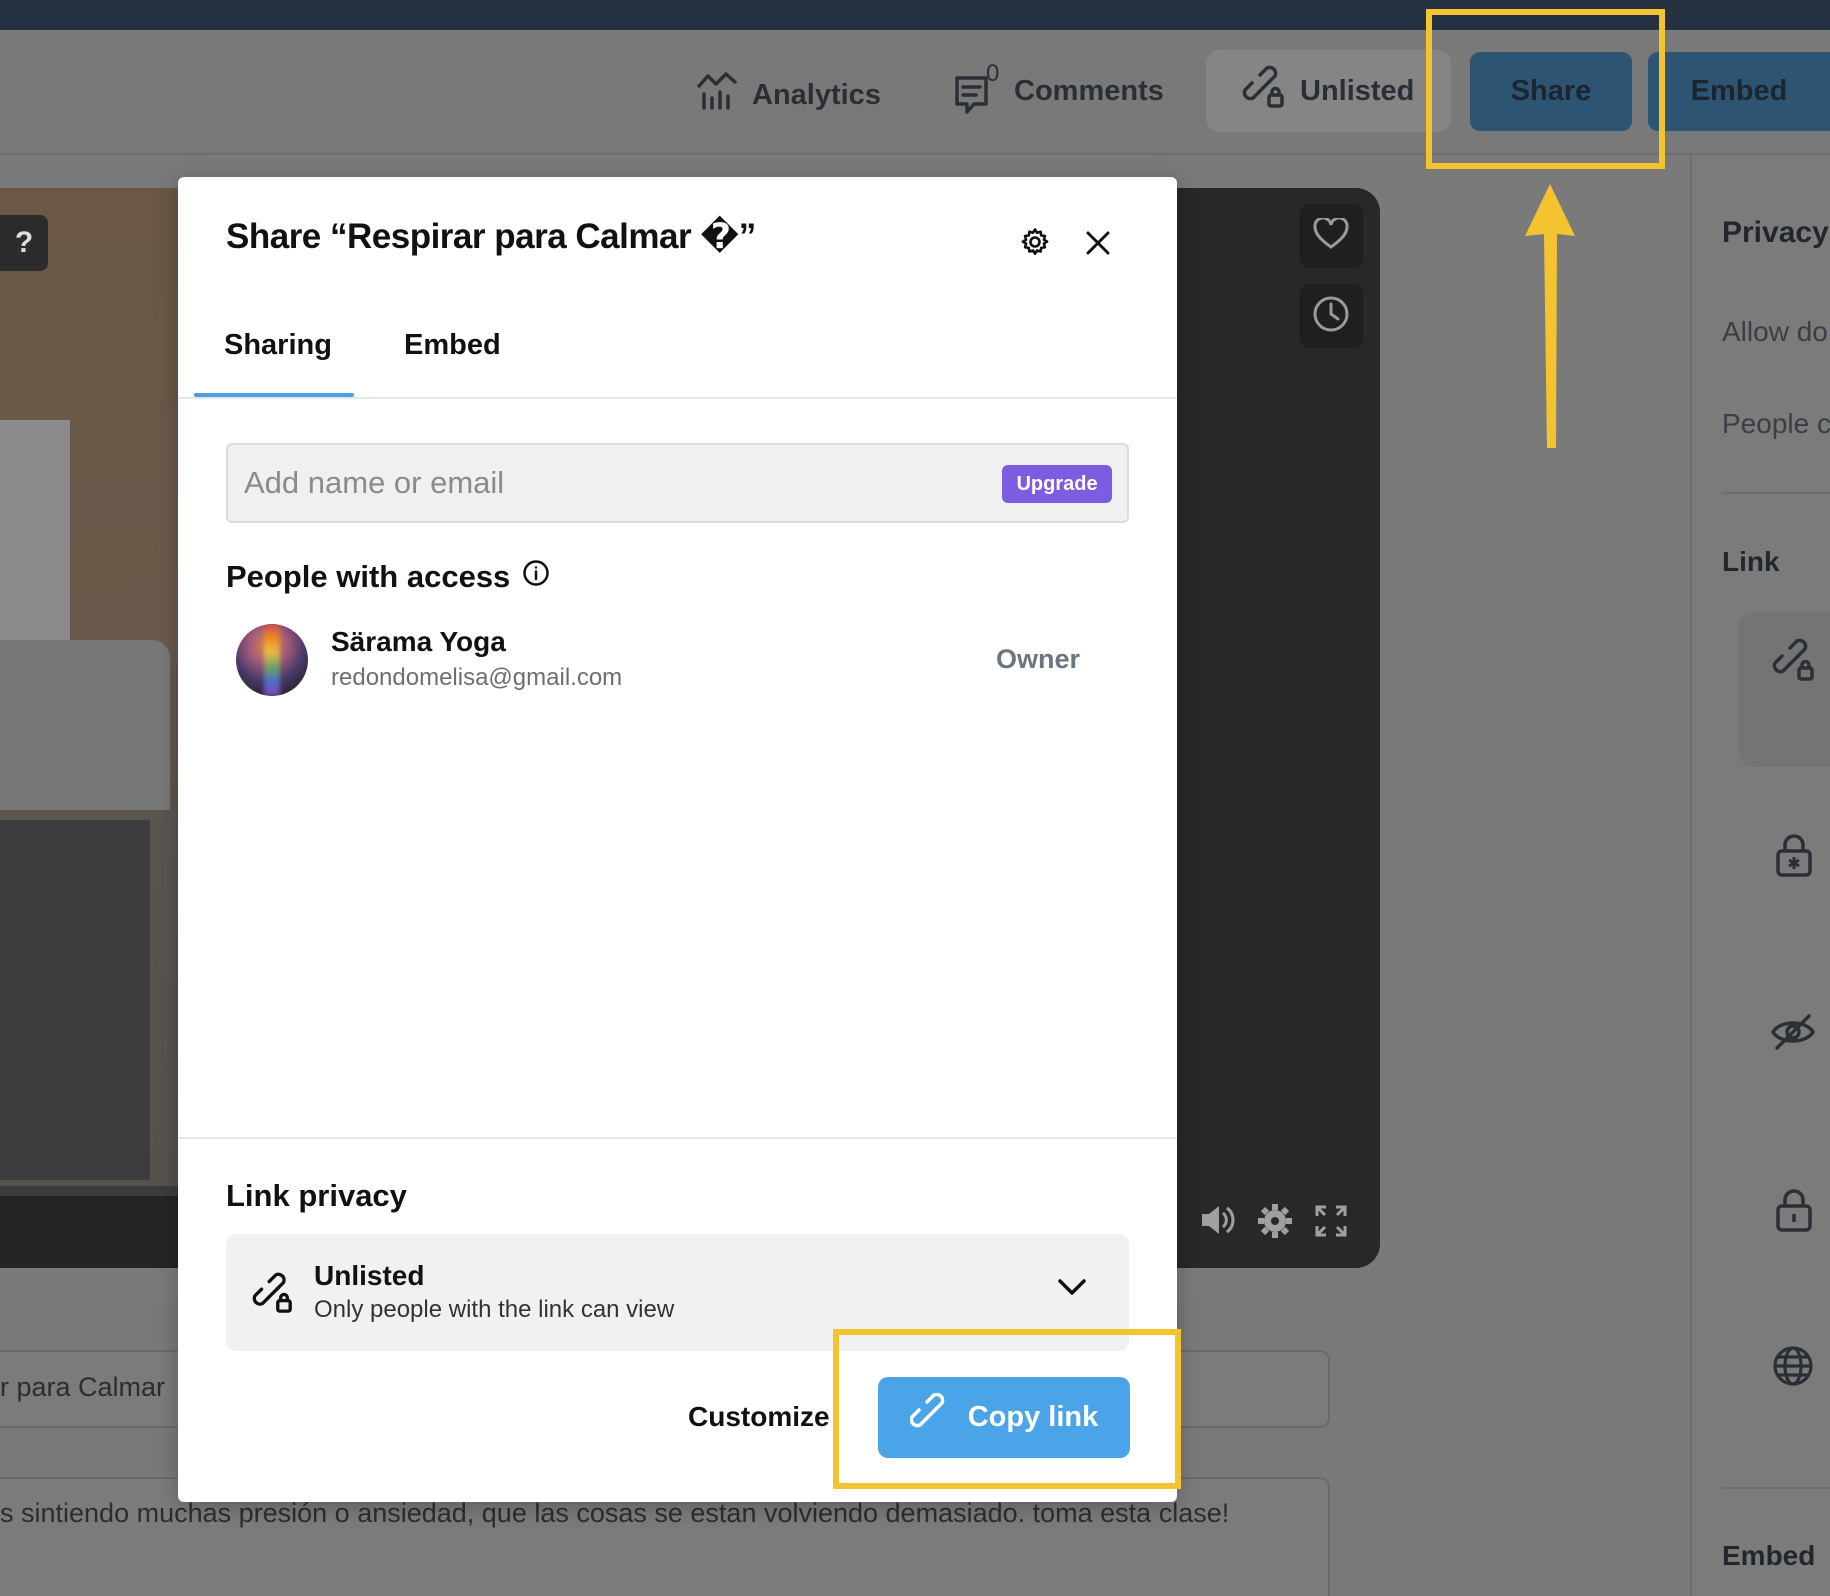 The width and height of the screenshot is (1830, 1596). What do you see at coordinates (1550, 319) in the screenshot?
I see `annotation-arrow` at bounding box center [1550, 319].